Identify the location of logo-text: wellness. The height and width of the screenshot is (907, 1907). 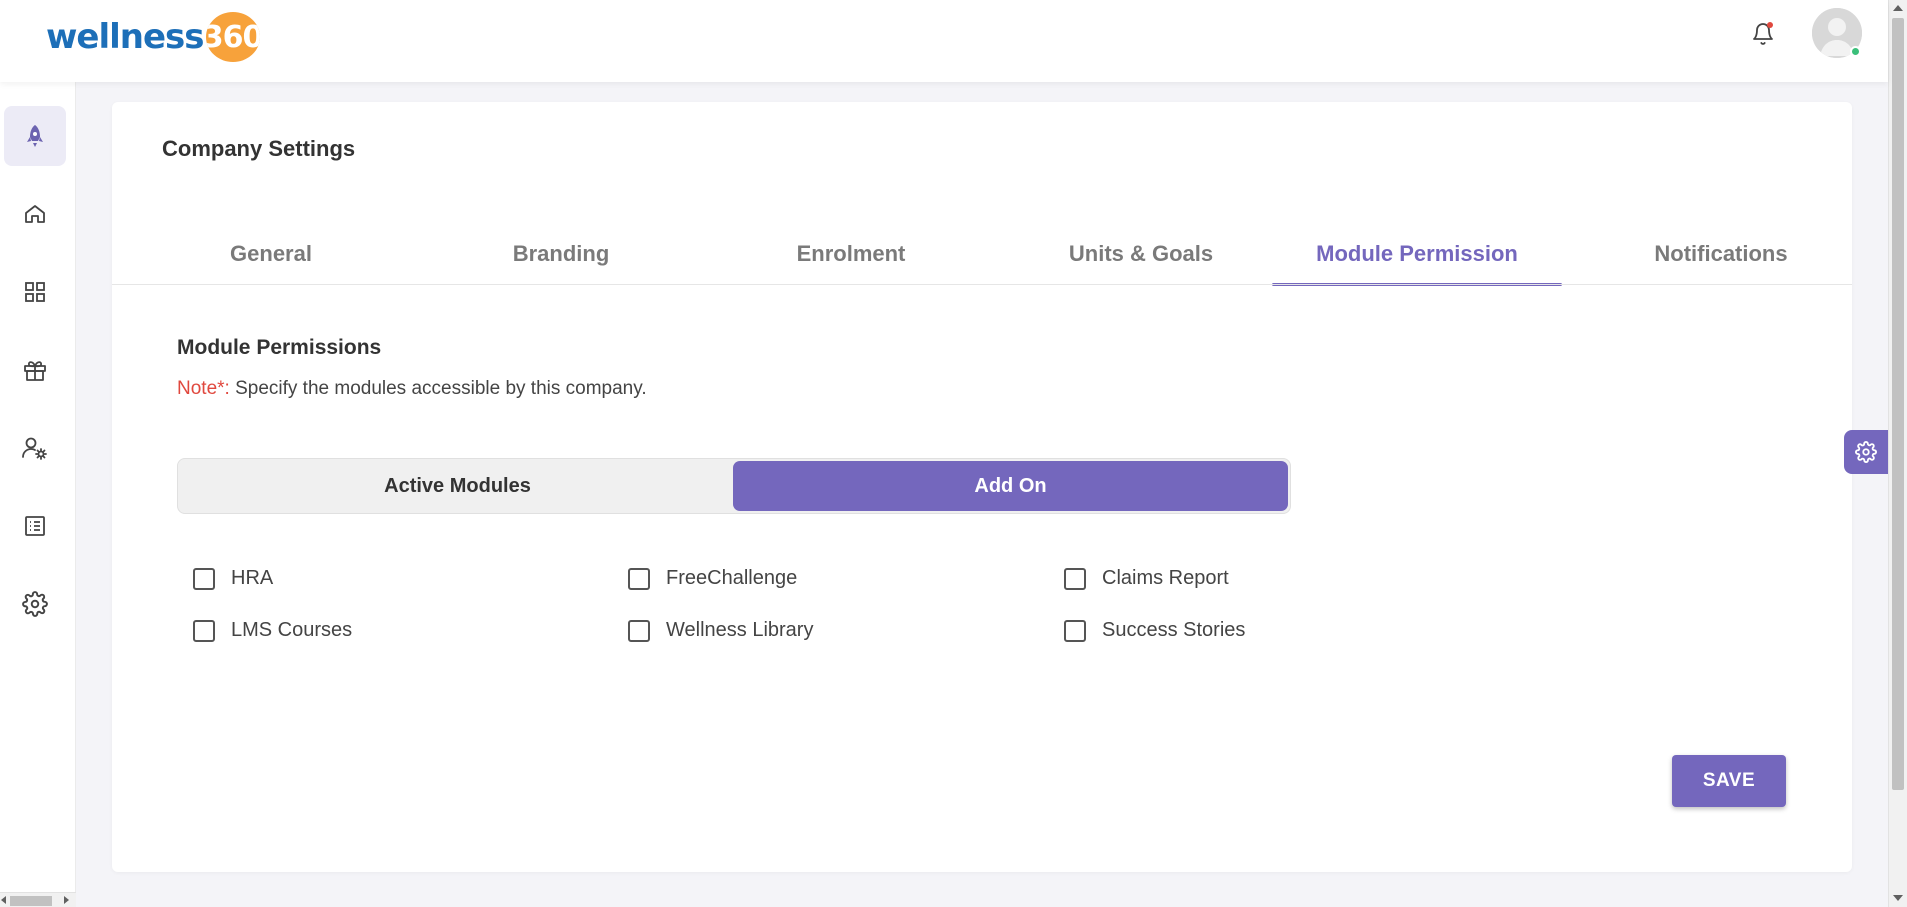
(125, 37).